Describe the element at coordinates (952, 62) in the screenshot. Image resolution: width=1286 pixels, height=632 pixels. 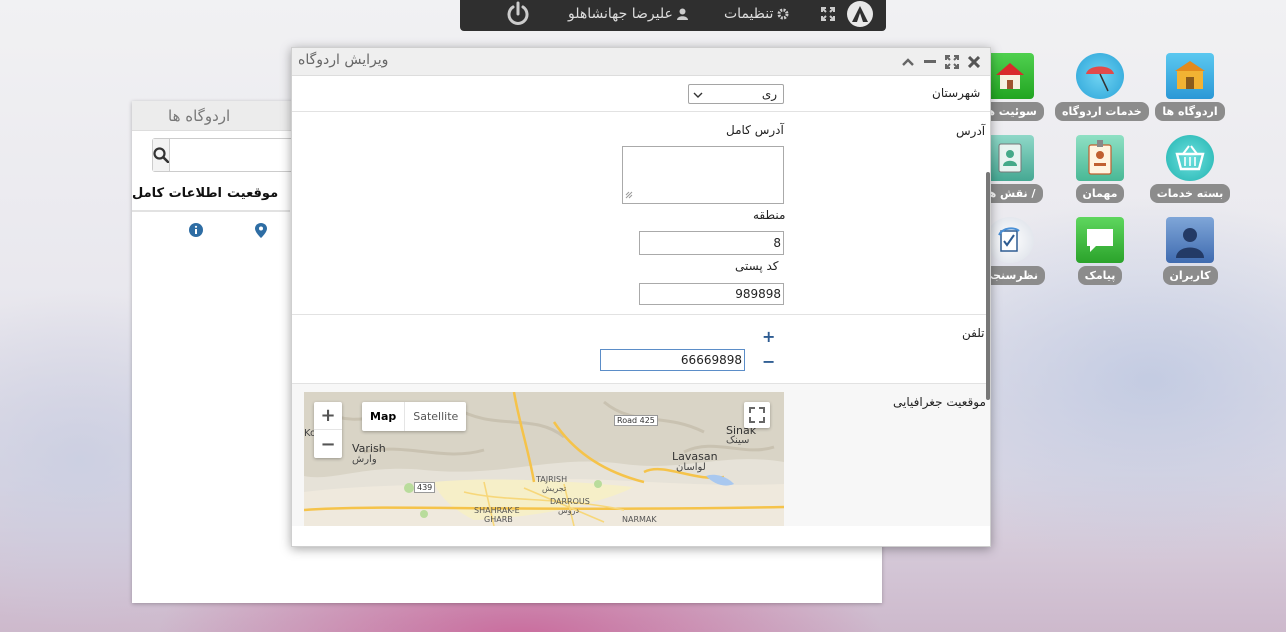
I see `maximize-icon` at that location.